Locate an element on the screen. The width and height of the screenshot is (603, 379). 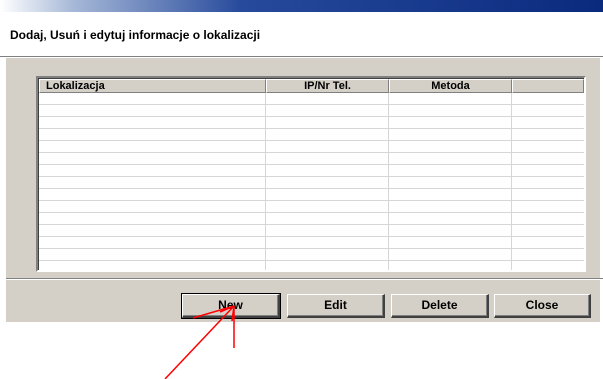
new-button: New is located at coordinates (231, 306).